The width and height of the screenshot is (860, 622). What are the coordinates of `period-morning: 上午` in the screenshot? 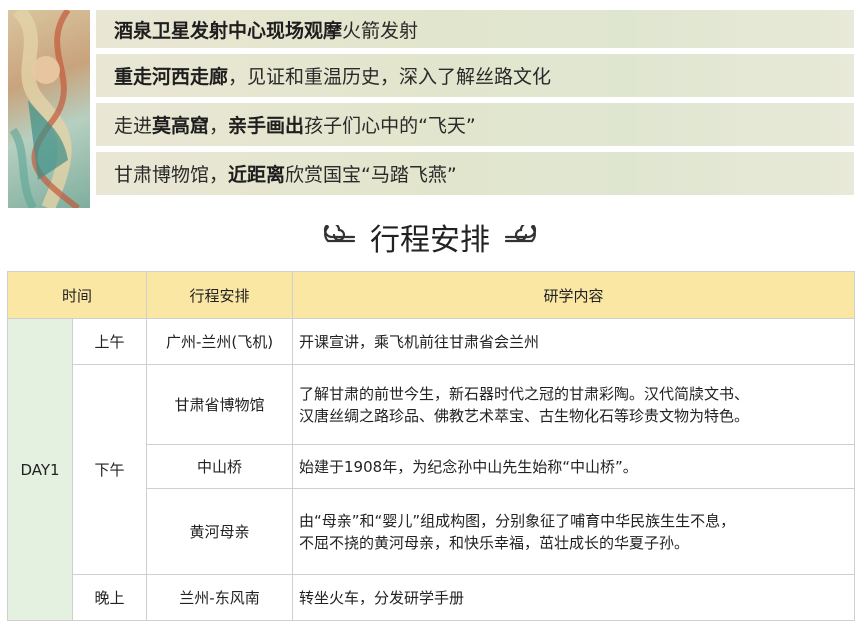 It's located at (109, 341).